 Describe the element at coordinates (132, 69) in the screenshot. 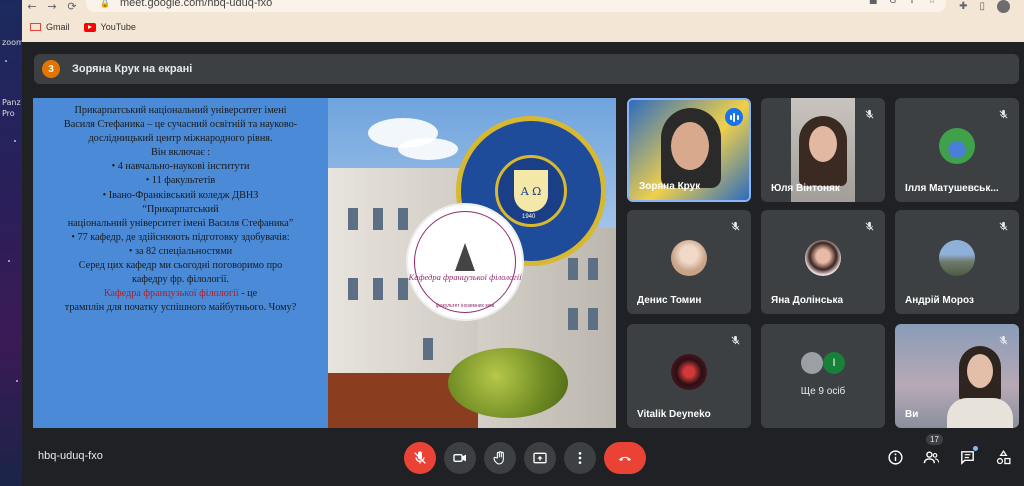

I see `presenting-text: Зоряна Крук на екрані` at that location.